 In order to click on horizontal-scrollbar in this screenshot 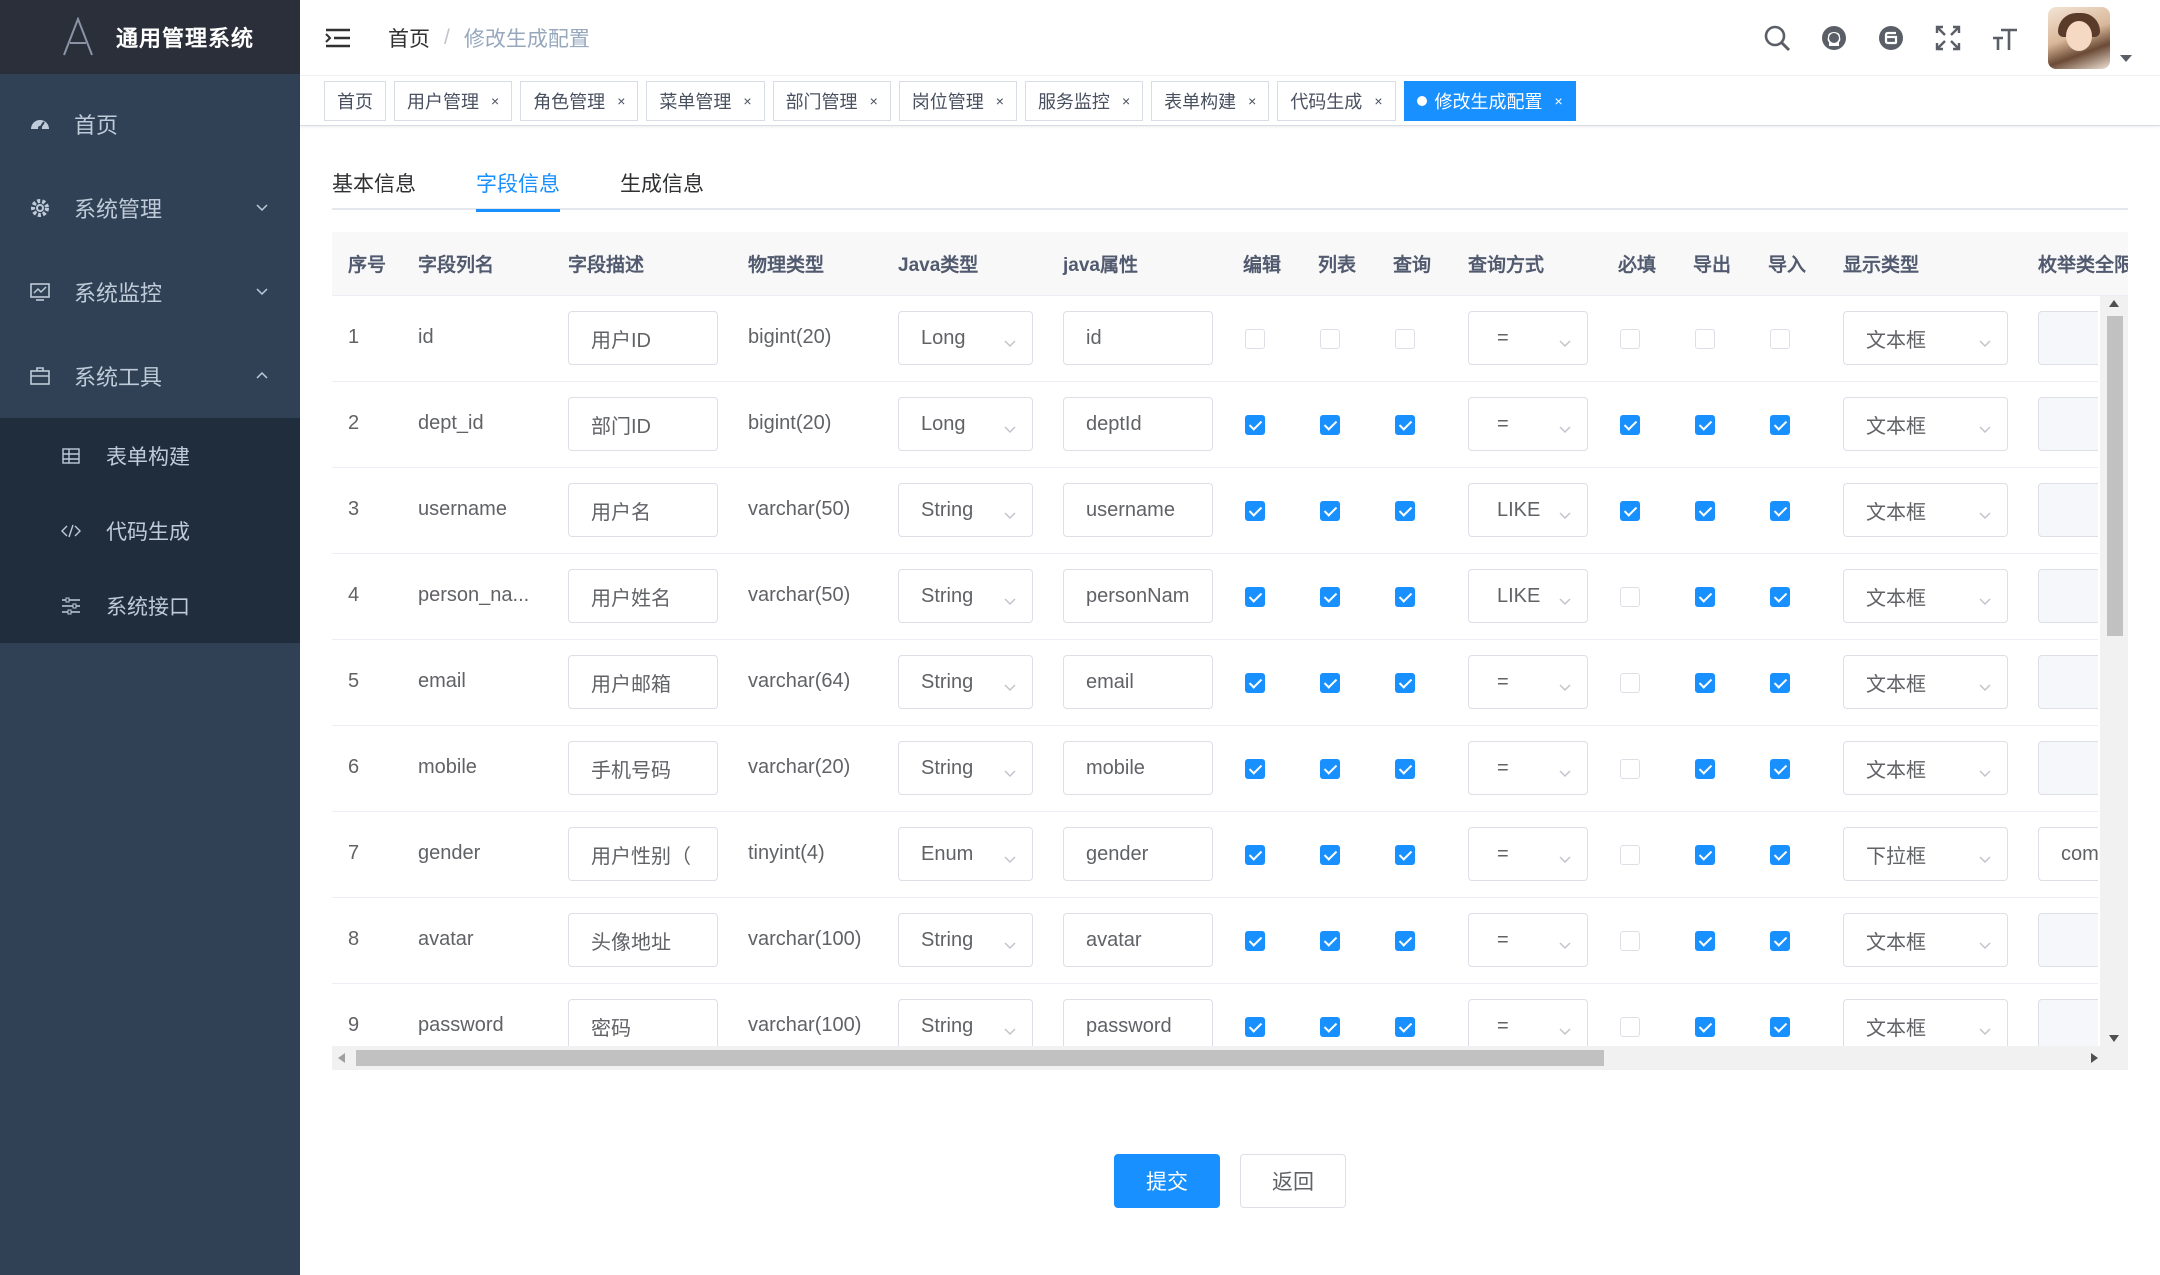, I will do `click(1230, 1058)`.